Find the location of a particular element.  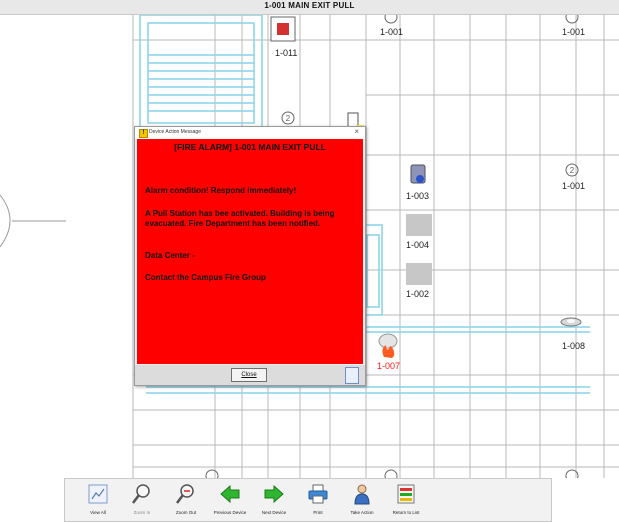

device-label-1-002: 1-002 is located at coordinates (417, 294).